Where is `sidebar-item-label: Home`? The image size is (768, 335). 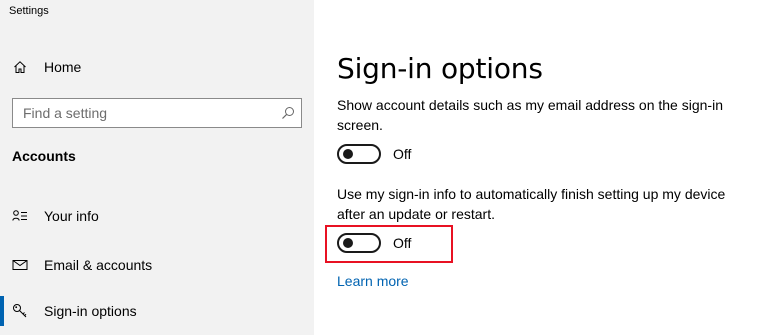 sidebar-item-label: Home is located at coordinates (63, 67).